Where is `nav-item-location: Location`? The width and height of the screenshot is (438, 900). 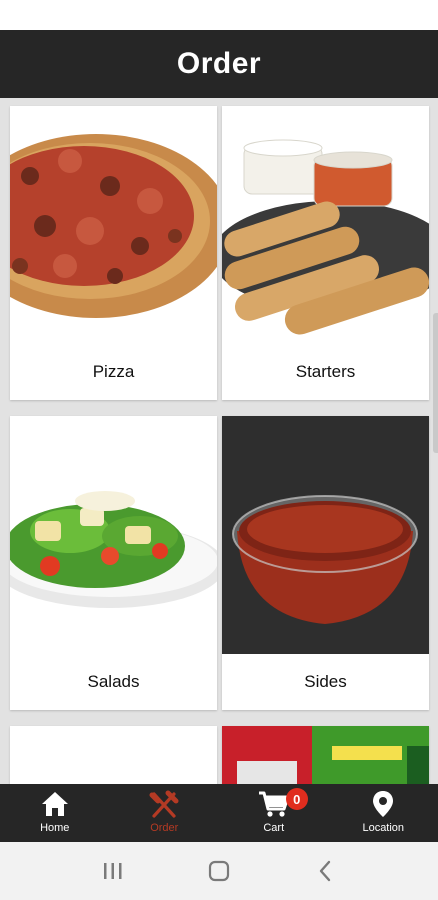 nav-item-location: Location is located at coordinates (383, 813).